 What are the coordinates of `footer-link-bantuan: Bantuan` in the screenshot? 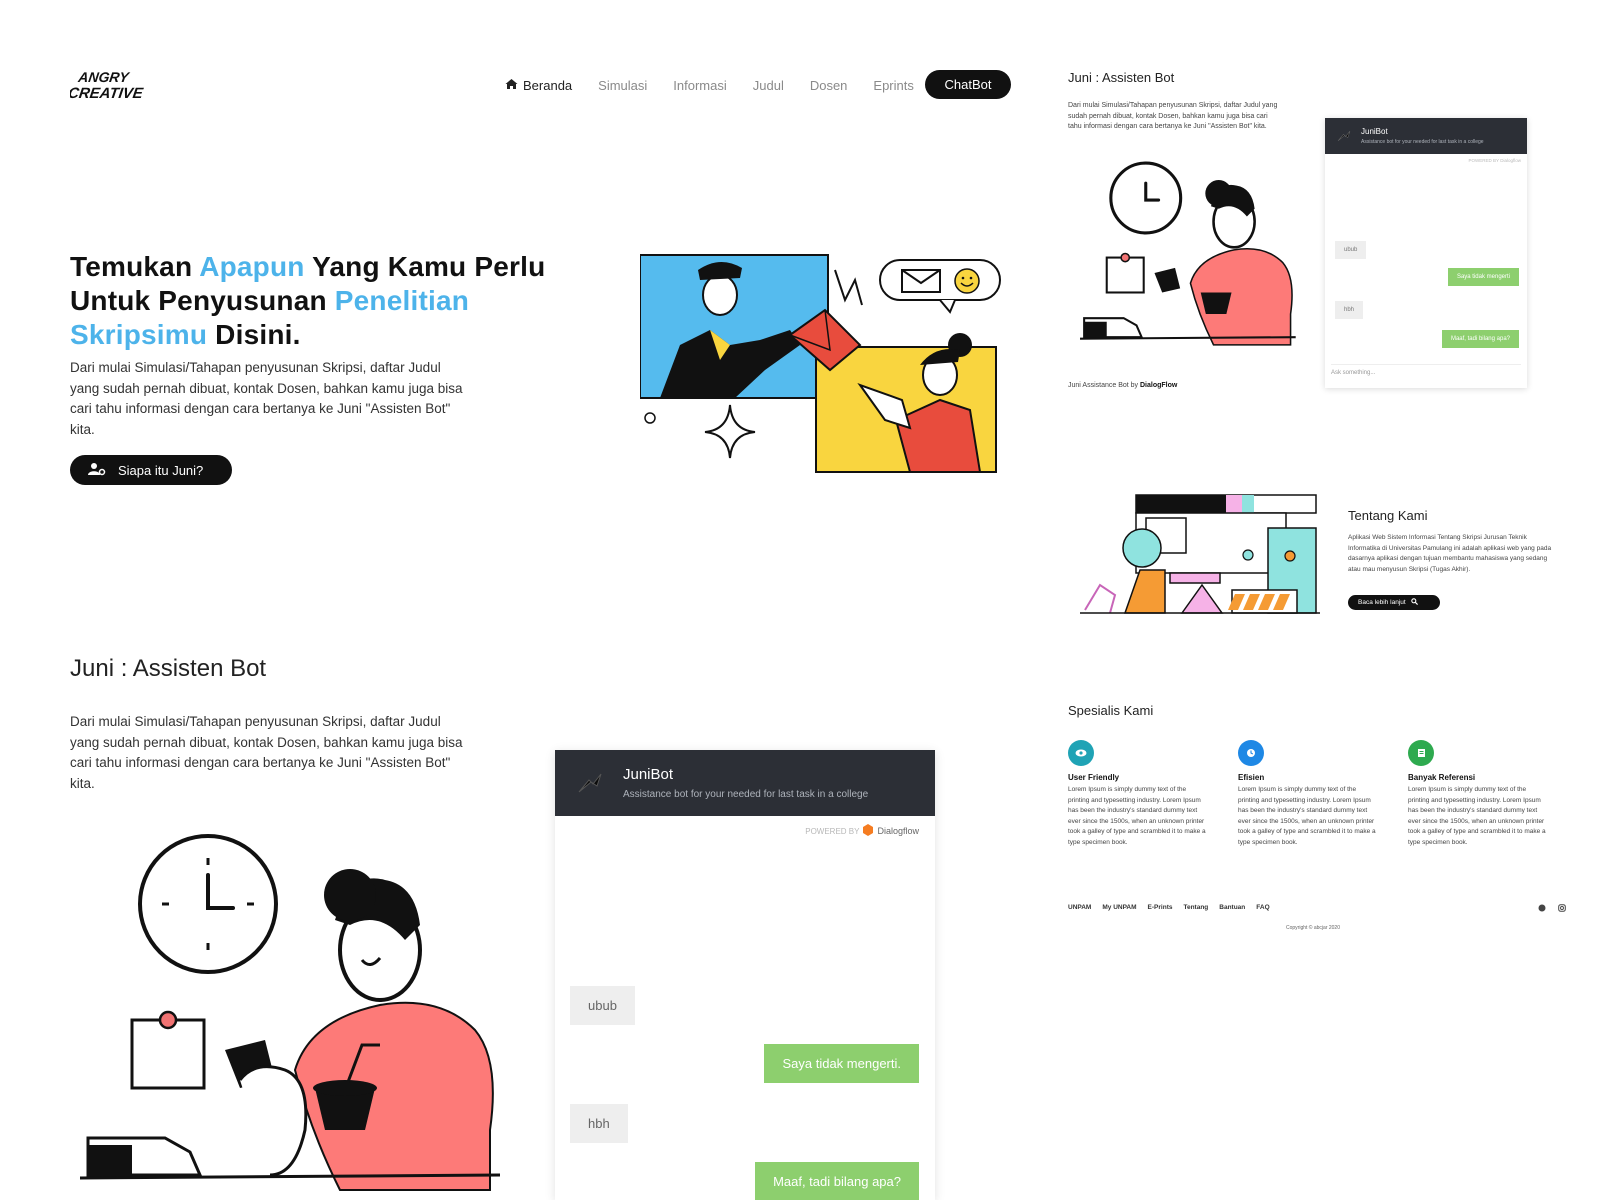 It's located at (1232, 907).